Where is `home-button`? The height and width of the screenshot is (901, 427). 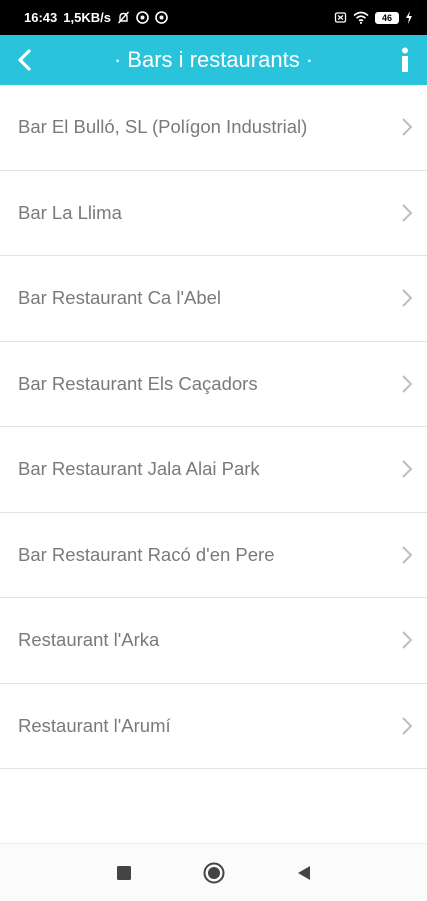 home-button is located at coordinates (214, 873).